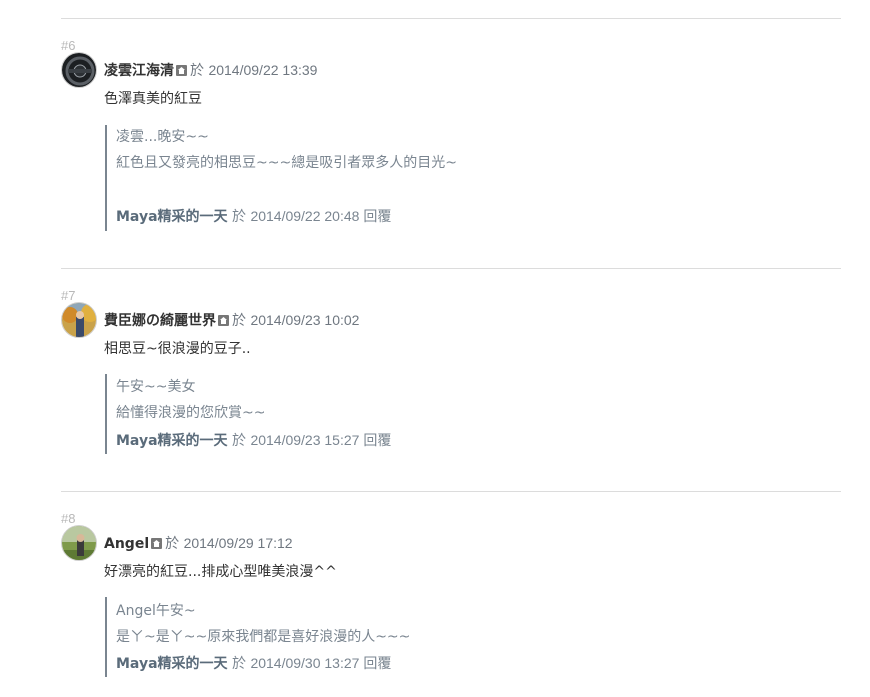 The height and width of the screenshot is (697, 870). Describe the element at coordinates (177, 349) in the screenshot. I see `comment-text: 相思豆~很浪漫的豆子..` at that location.